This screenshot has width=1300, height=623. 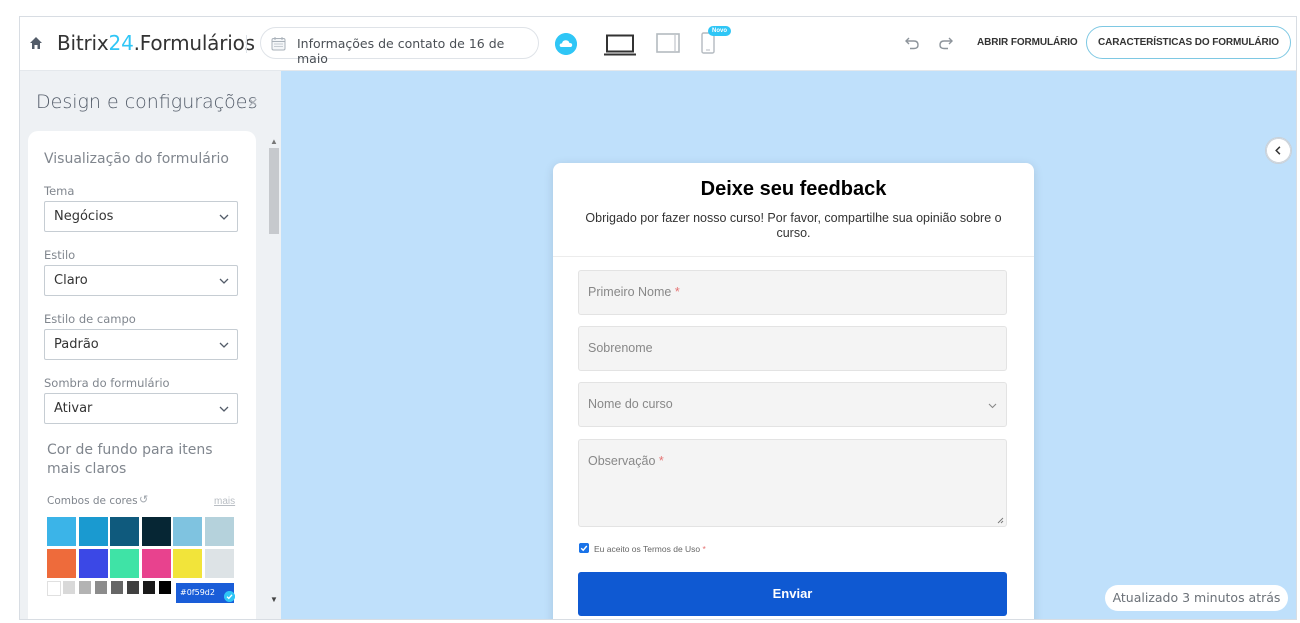 I want to click on panel-title: Design e configurações, so click(x=147, y=102).